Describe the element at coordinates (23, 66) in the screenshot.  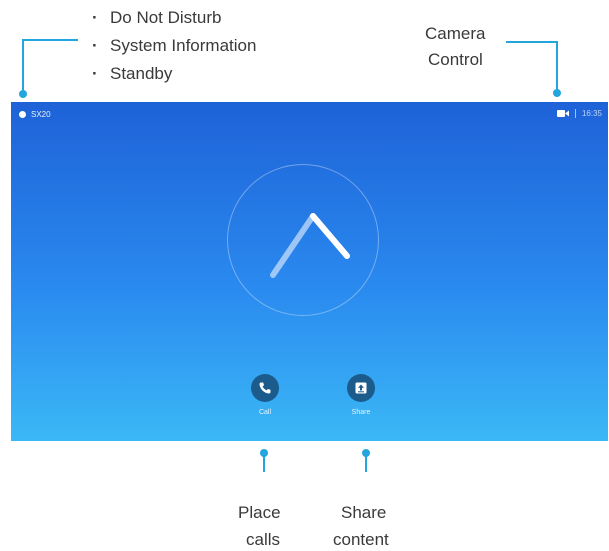
I see `leader-line-status-vertical` at that location.